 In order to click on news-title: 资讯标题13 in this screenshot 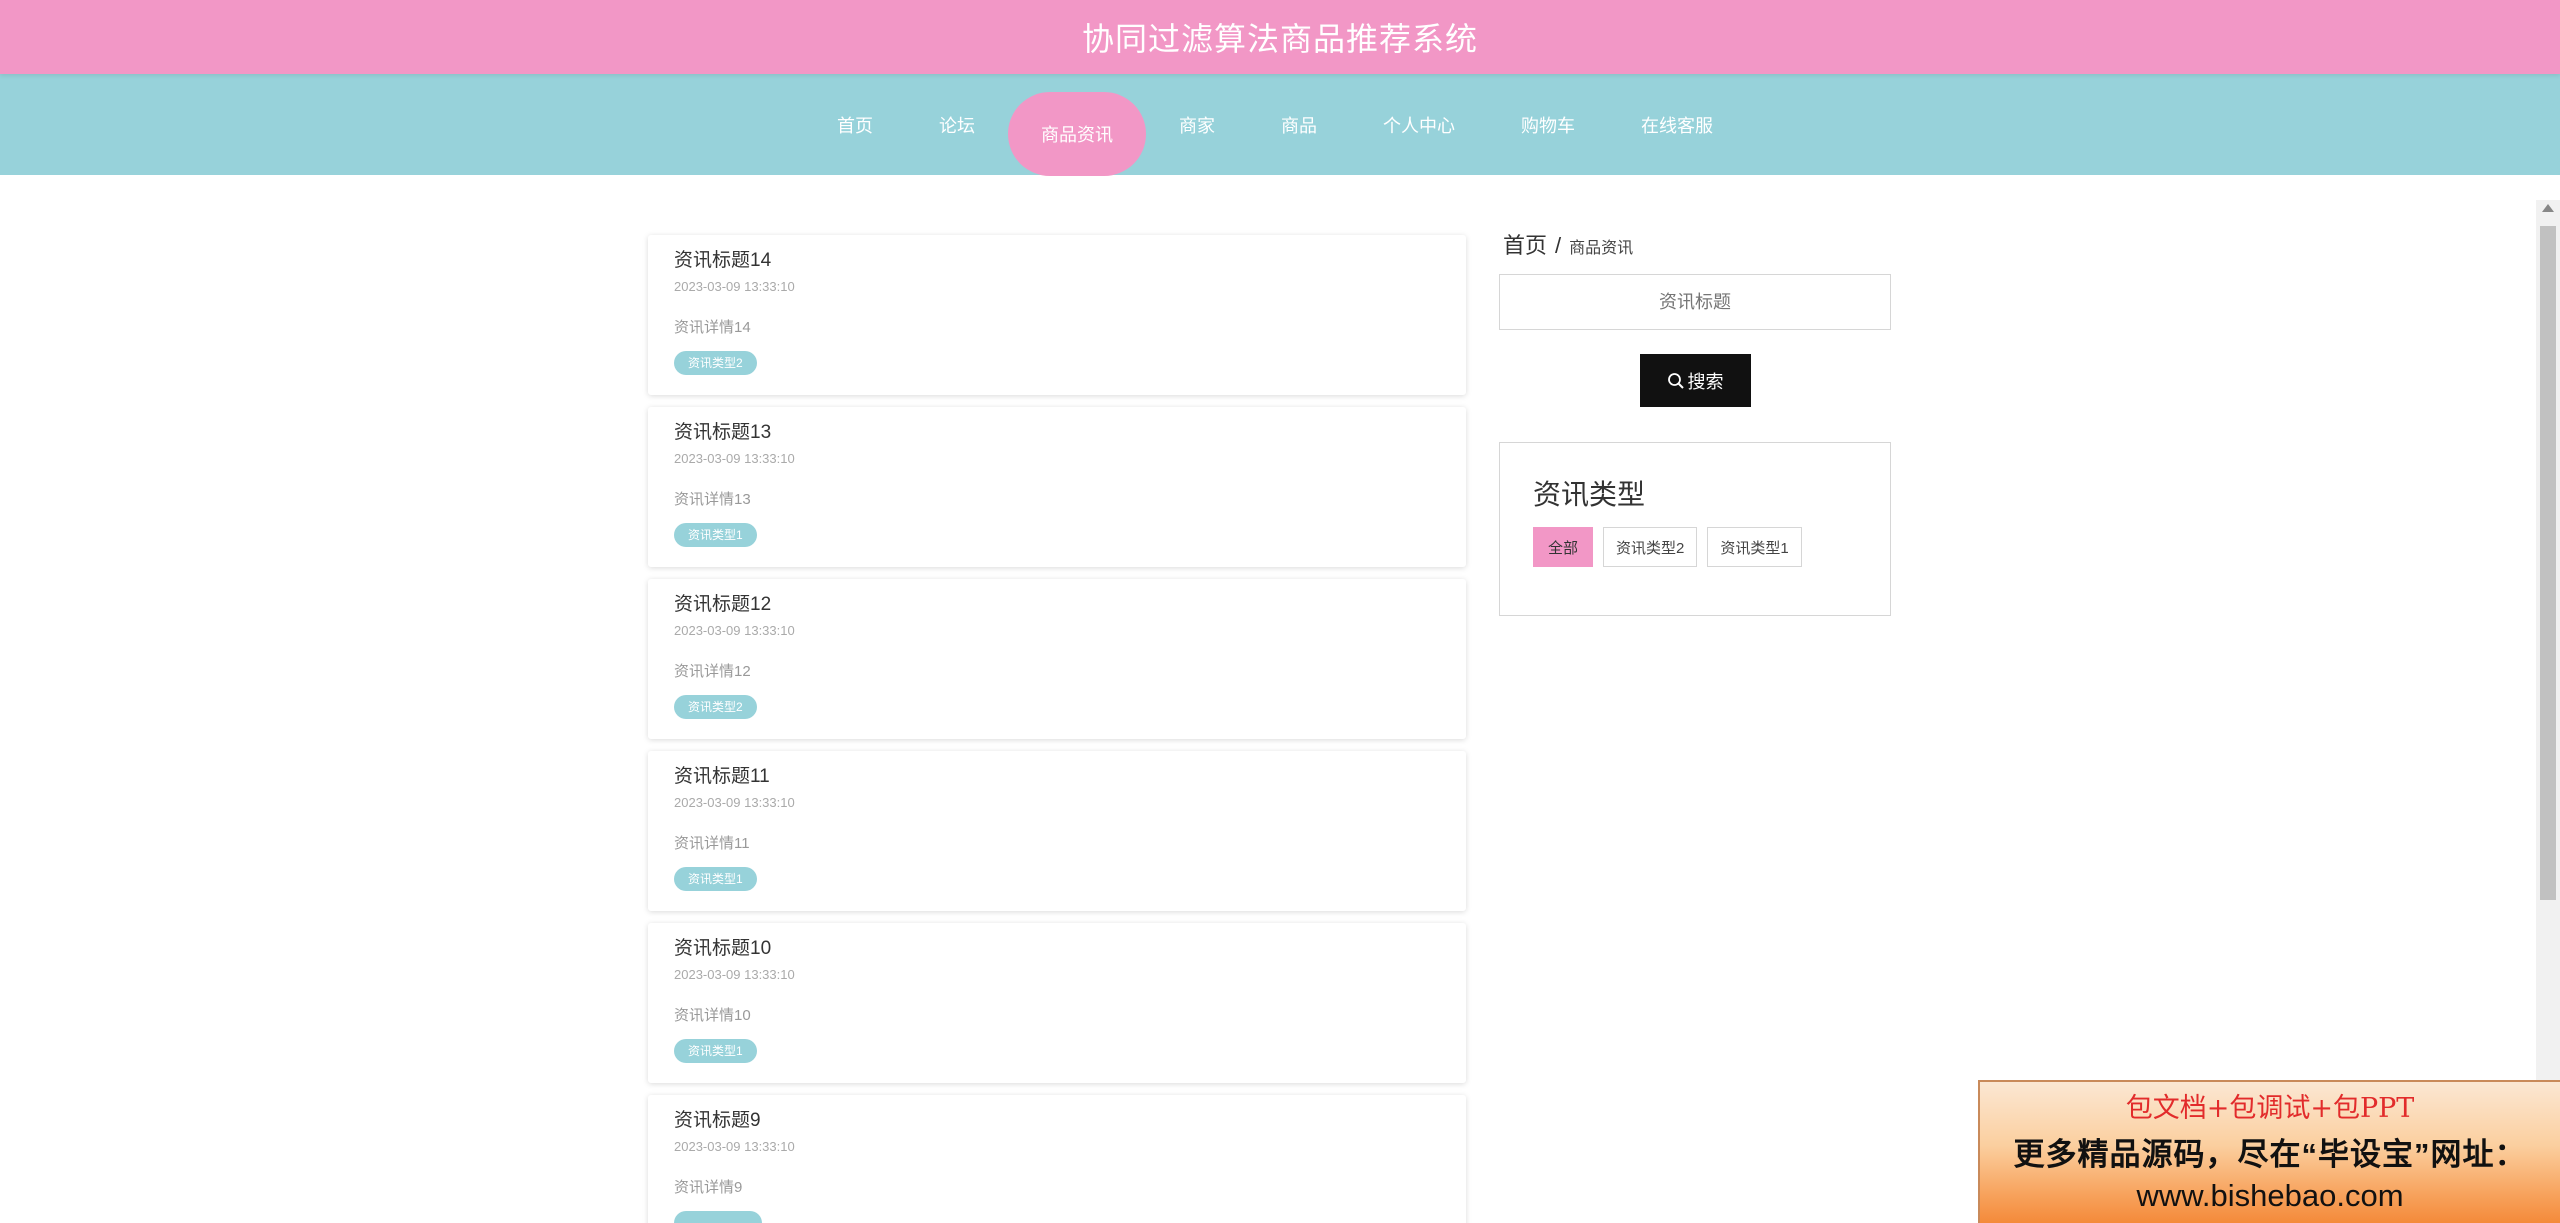, I will do `click(1057, 433)`.